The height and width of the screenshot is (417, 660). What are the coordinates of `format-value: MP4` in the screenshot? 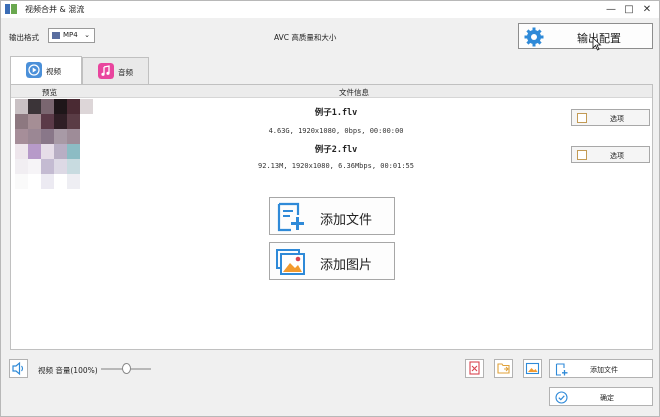 It's located at (70, 35).